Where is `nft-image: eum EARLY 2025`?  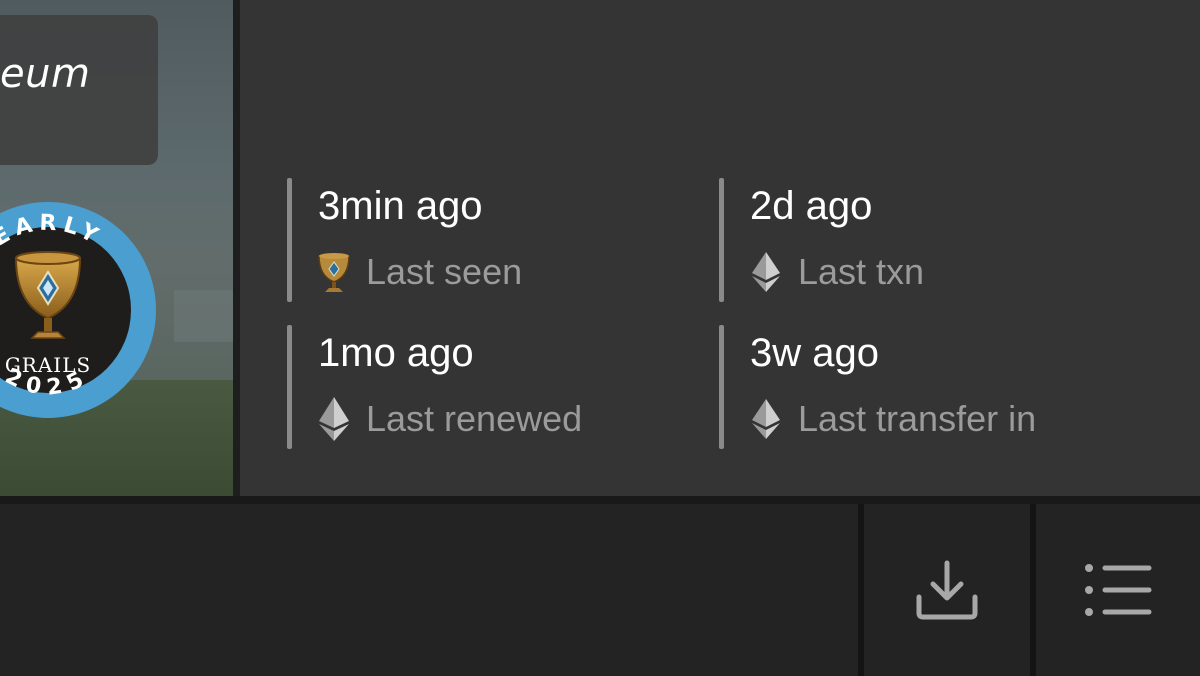
nft-image: eum EARLY 2025 is located at coordinates (118, 250).